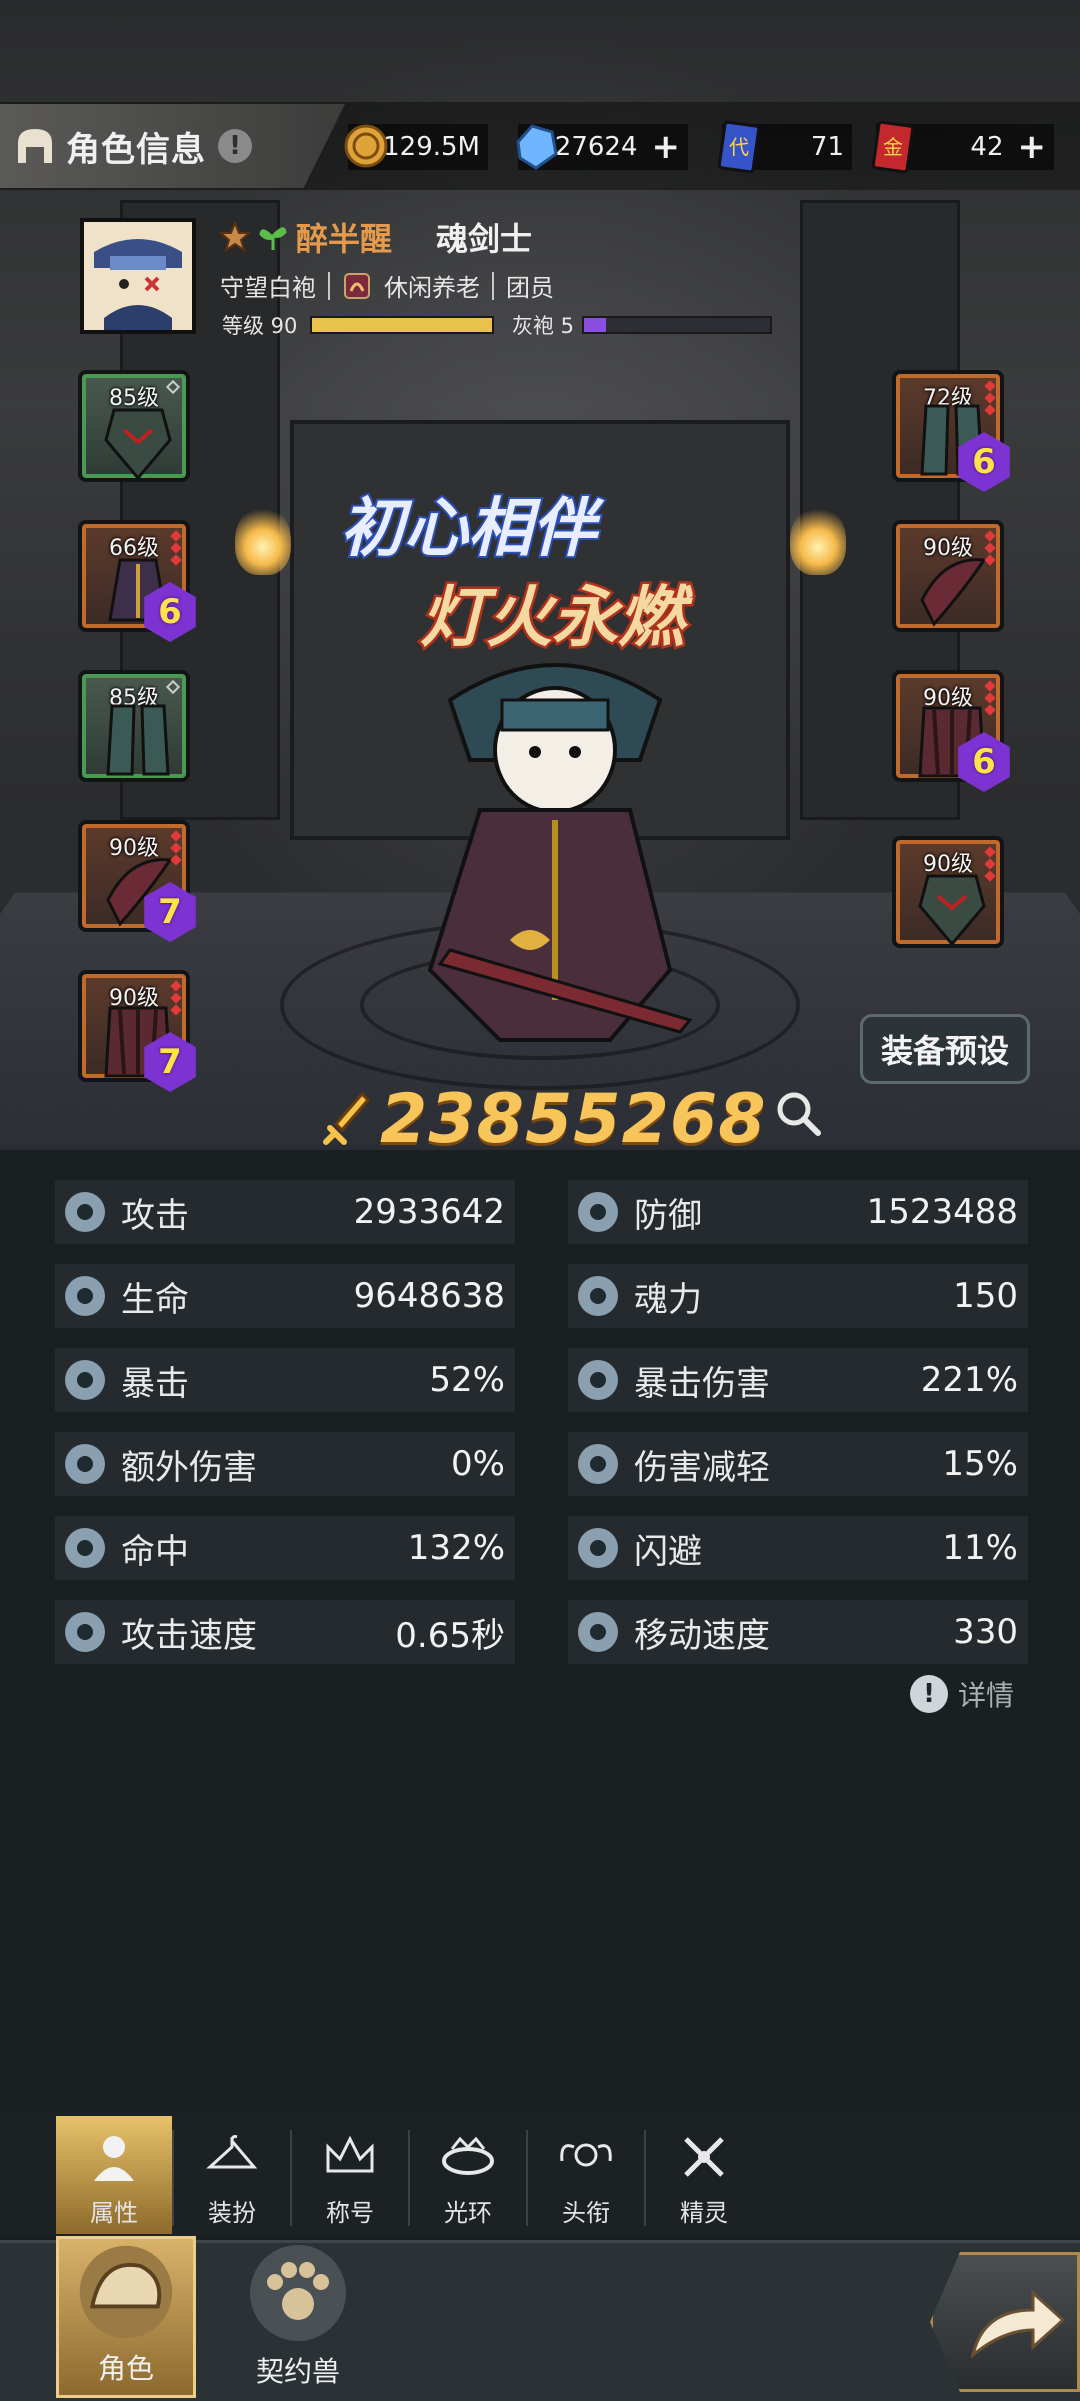 This screenshot has width=1080, height=2401. I want to click on tab-person: 属性, so click(114, 2175).